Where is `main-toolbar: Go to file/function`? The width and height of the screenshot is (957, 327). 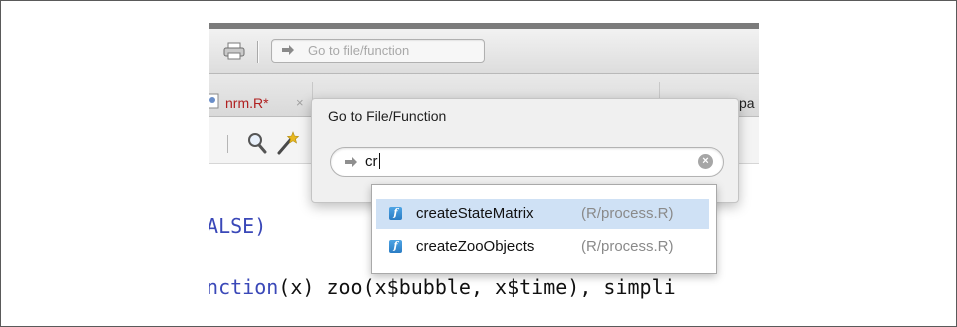
main-toolbar: Go to file/function is located at coordinates (484, 51).